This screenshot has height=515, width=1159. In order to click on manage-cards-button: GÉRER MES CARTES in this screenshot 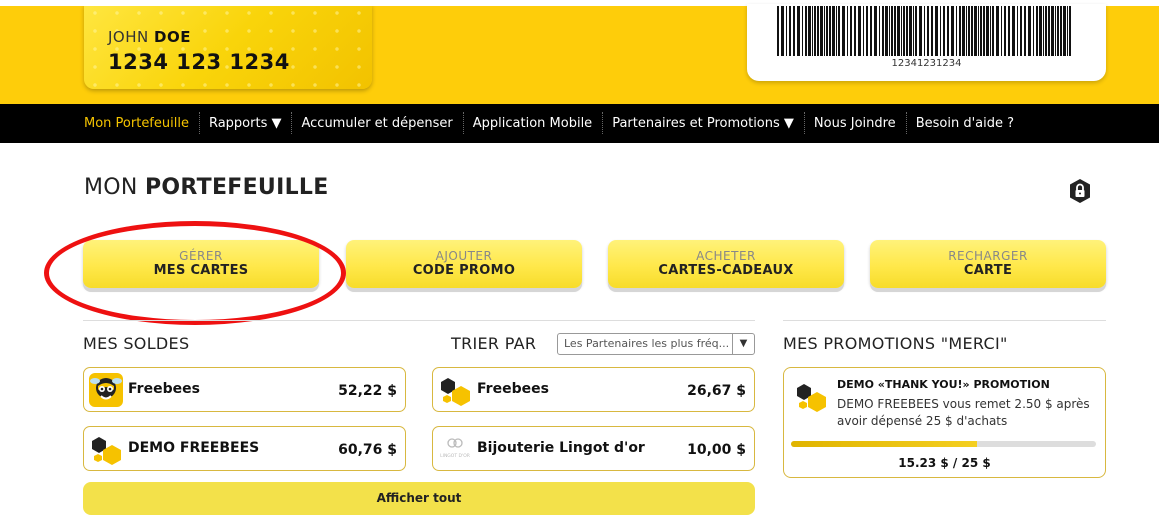, I will do `click(201, 264)`.